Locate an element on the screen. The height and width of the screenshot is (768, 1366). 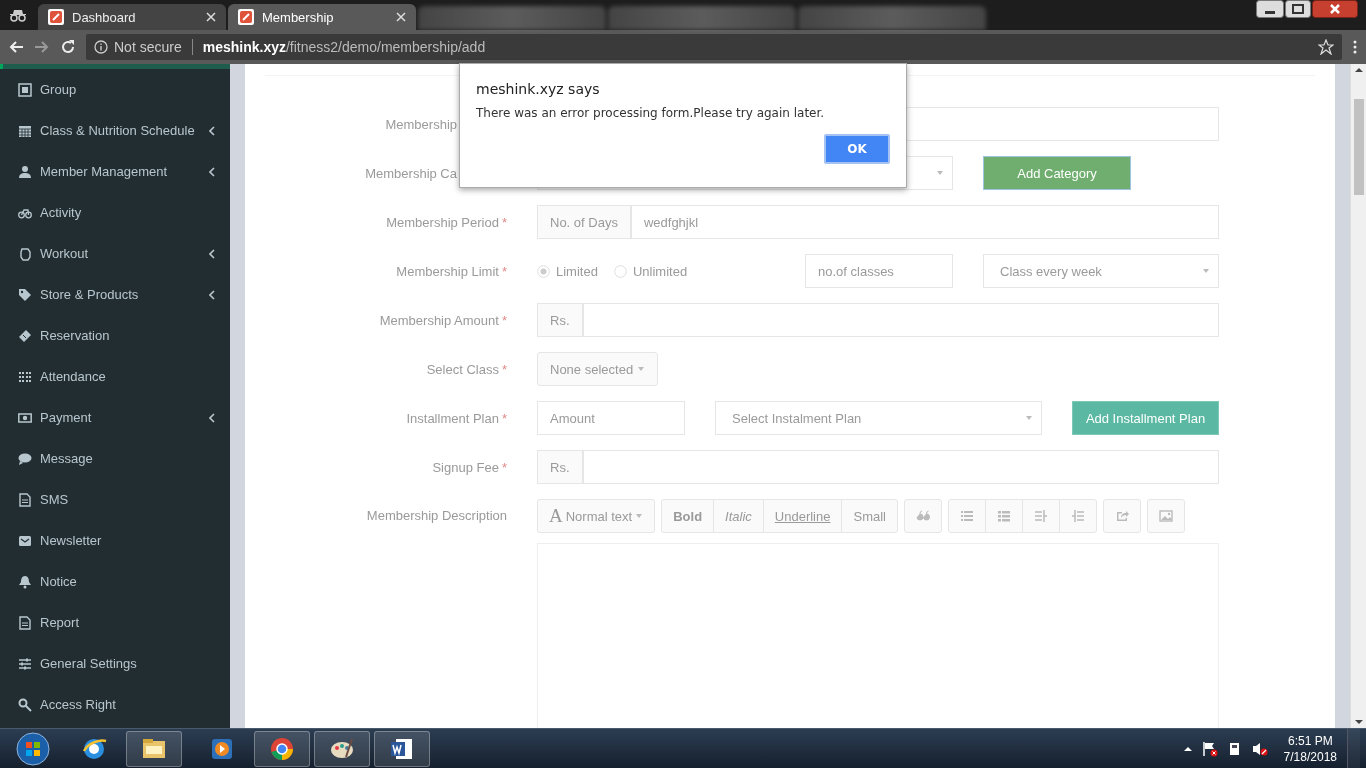
input-addon: No. of Days is located at coordinates (584, 222).